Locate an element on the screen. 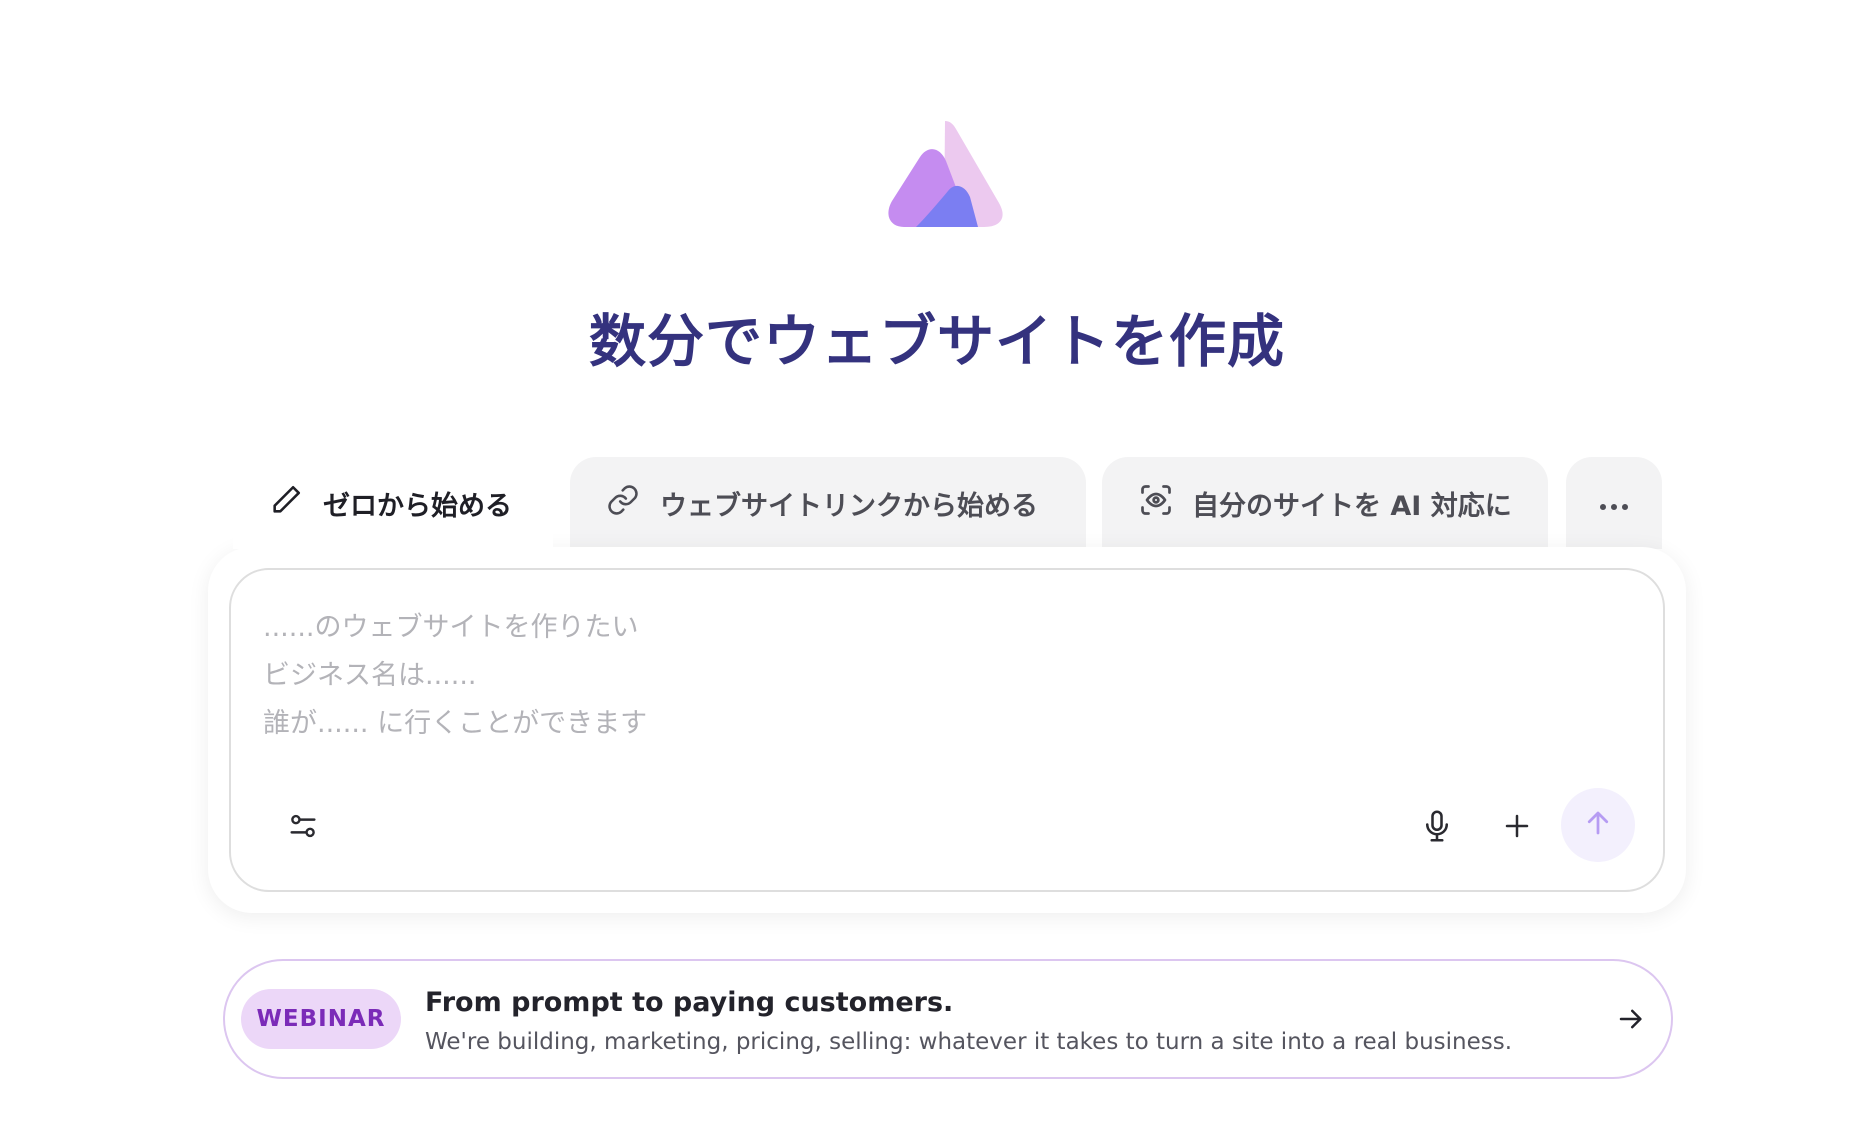 Image resolution: width=1874 pixels, height=1144 pixels. voice-input-button is located at coordinates (1437, 828).